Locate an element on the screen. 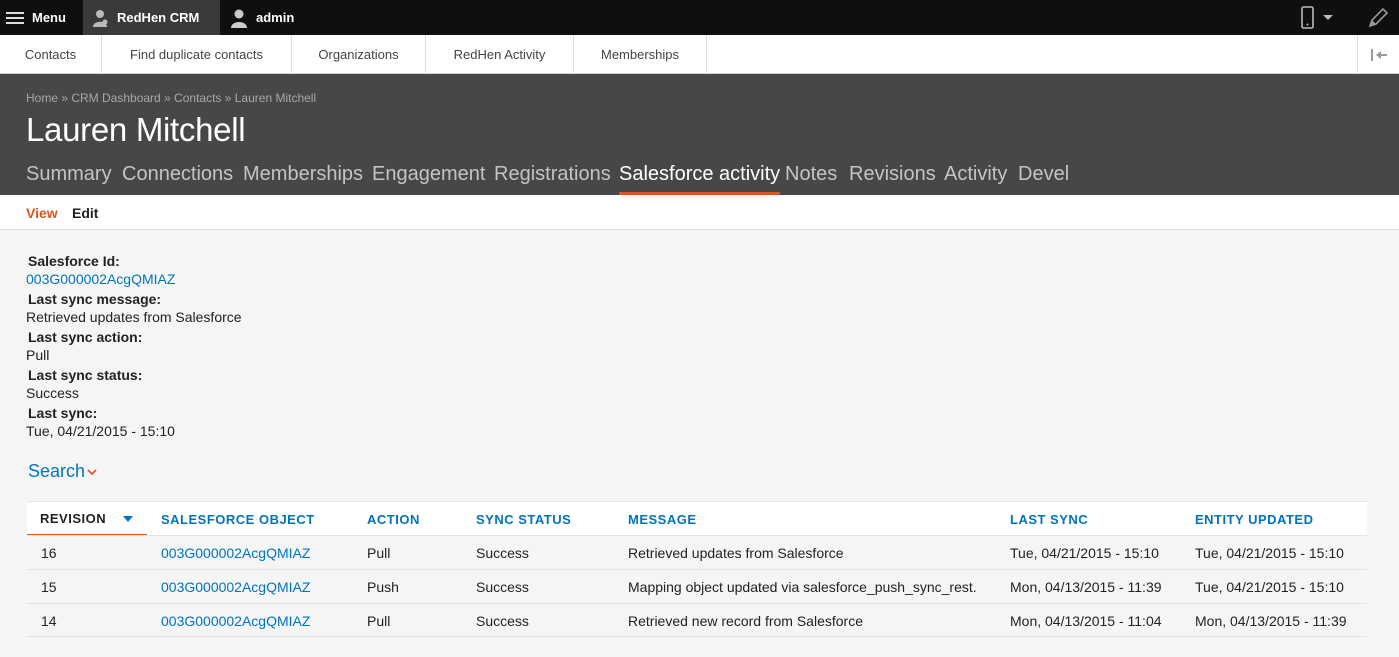 This screenshot has height=657, width=1399. last-sync-message-label: Last sync message: is located at coordinates (95, 299).